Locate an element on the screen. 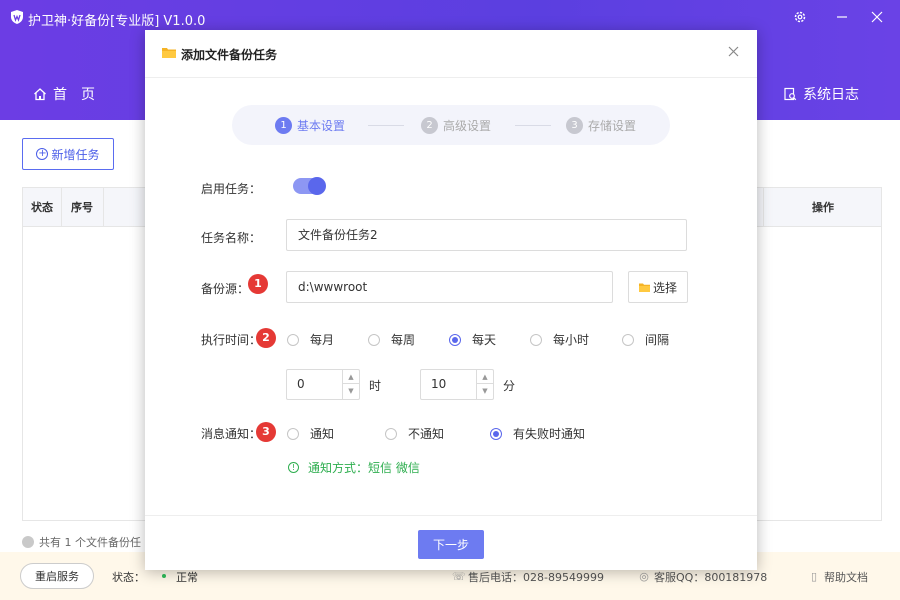 The image size is (900, 600). book-icon: ▯ is located at coordinates (814, 576).